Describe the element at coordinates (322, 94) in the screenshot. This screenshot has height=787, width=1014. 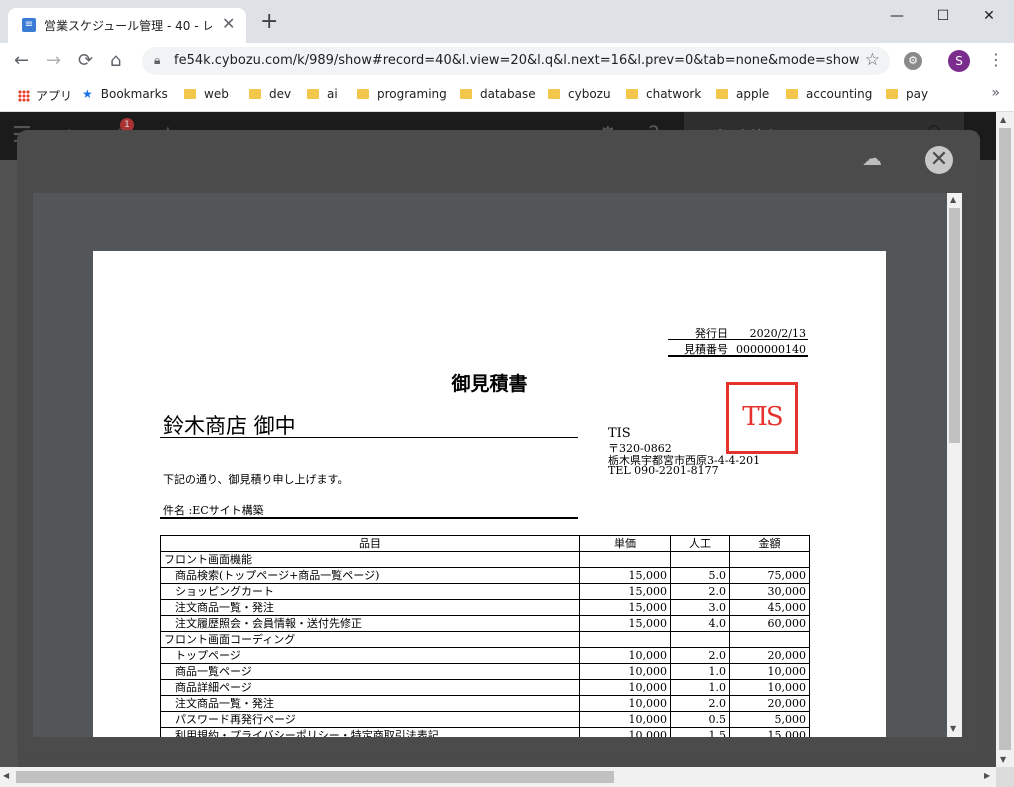
I see `bookmark-folder-ai: ai` at that location.